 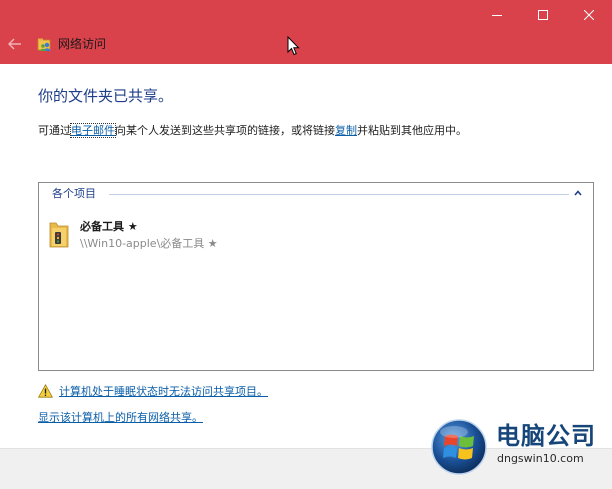 I want to click on list-item: 必备工具 ★ \\Win10-apple\必备工具 ★, so click(x=198, y=237).